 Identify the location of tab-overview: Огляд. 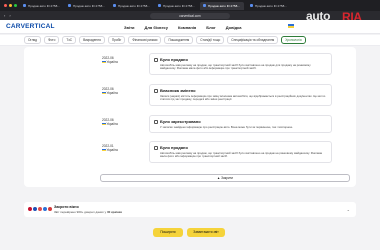
(33, 40).